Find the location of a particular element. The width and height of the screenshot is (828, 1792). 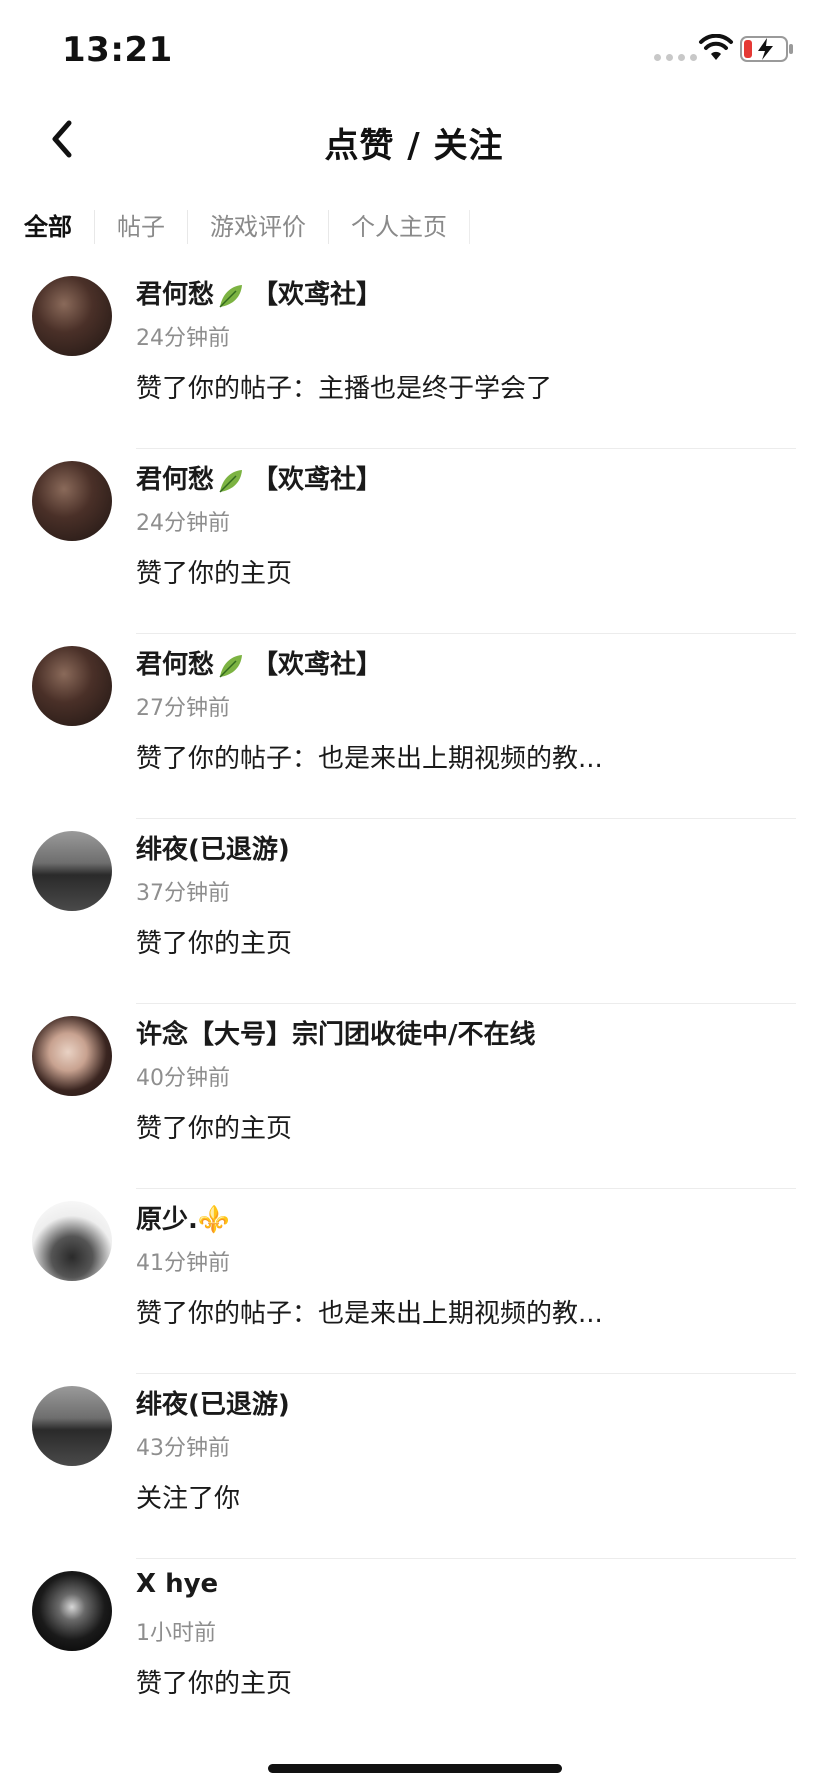

list-item: 君何愁 【欢鸢社】 24分钟前 赞了你的主页 is located at coordinates (414, 541).